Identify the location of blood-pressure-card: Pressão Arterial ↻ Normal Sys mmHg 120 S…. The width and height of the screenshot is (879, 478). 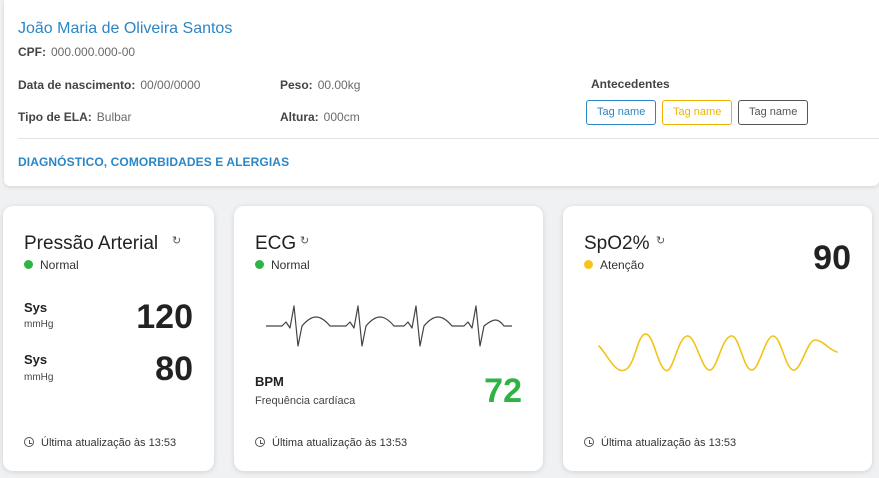
(108, 338).